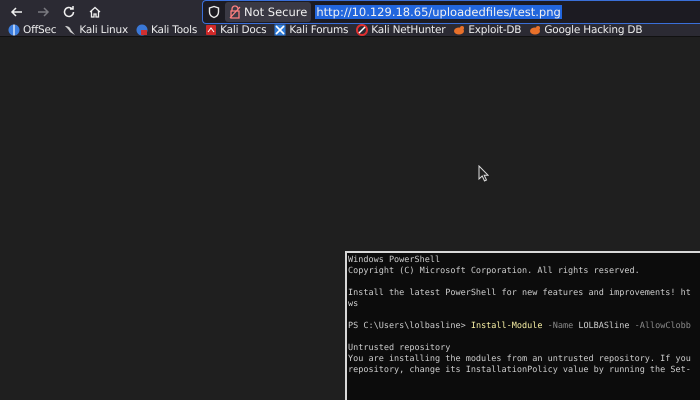  I want to click on terminal-line: Install the latest PowerShell for new features and improvements! ht, so click(520, 293).